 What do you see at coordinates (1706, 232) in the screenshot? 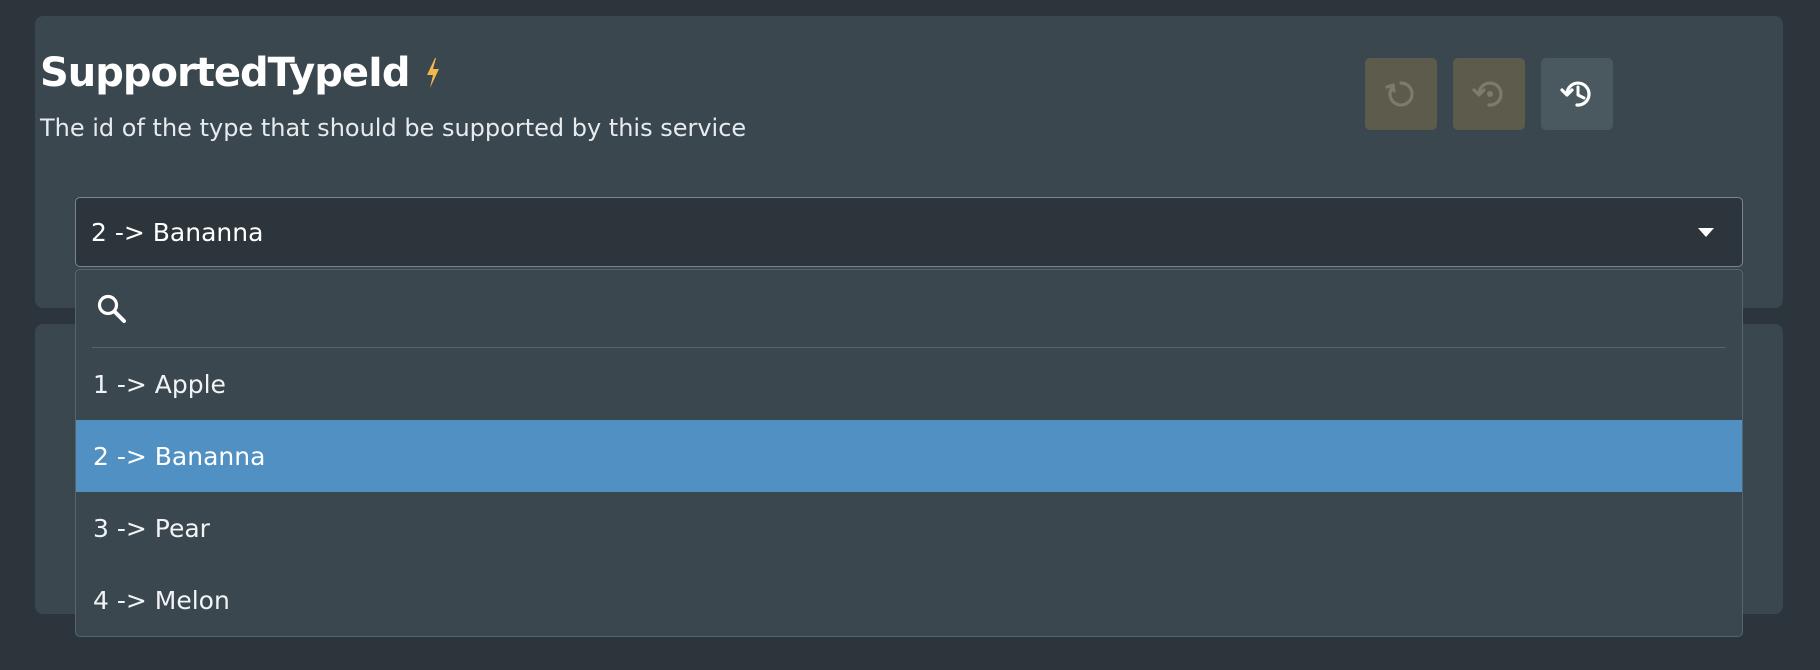
I see `chevron-down-icon` at bounding box center [1706, 232].